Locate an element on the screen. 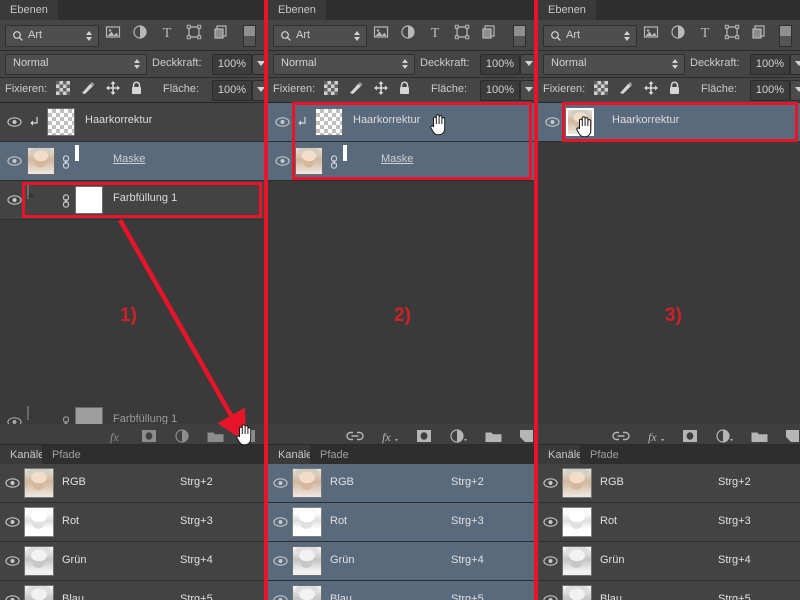  layer-name: Farbfüllung 1 is located at coordinates (145, 198).